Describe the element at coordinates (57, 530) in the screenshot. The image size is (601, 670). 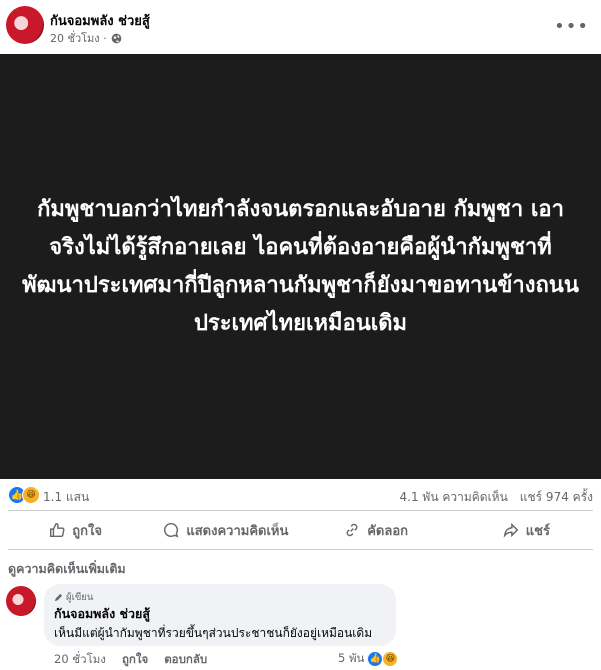
I see `thumbs-up-icon` at that location.